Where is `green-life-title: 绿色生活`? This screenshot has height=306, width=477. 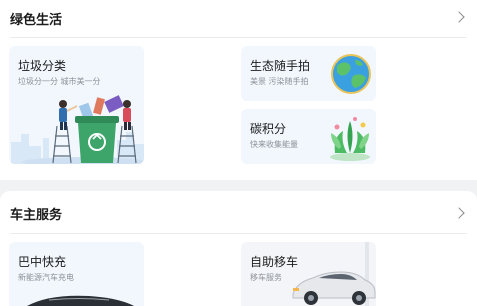 green-life-title: 绿色生活 is located at coordinates (36, 20).